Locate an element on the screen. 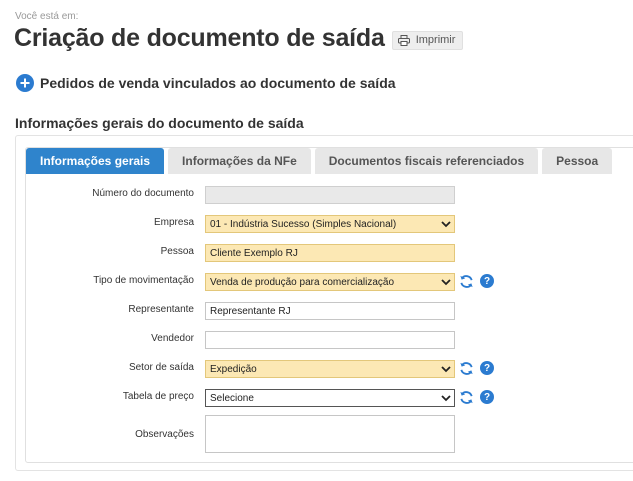 Image resolution: width=633 pixels, height=481 pixels. representante-label: Representante is located at coordinates (161, 309).